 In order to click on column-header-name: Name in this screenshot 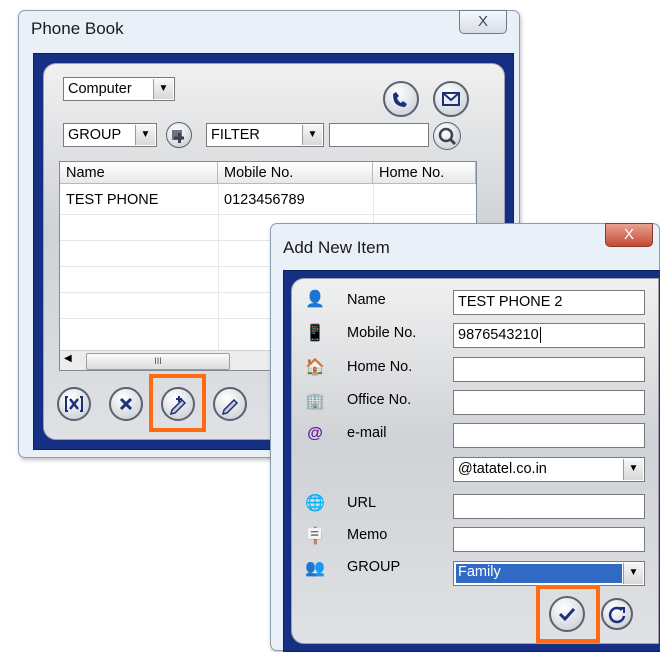, I will do `click(139, 173)`.